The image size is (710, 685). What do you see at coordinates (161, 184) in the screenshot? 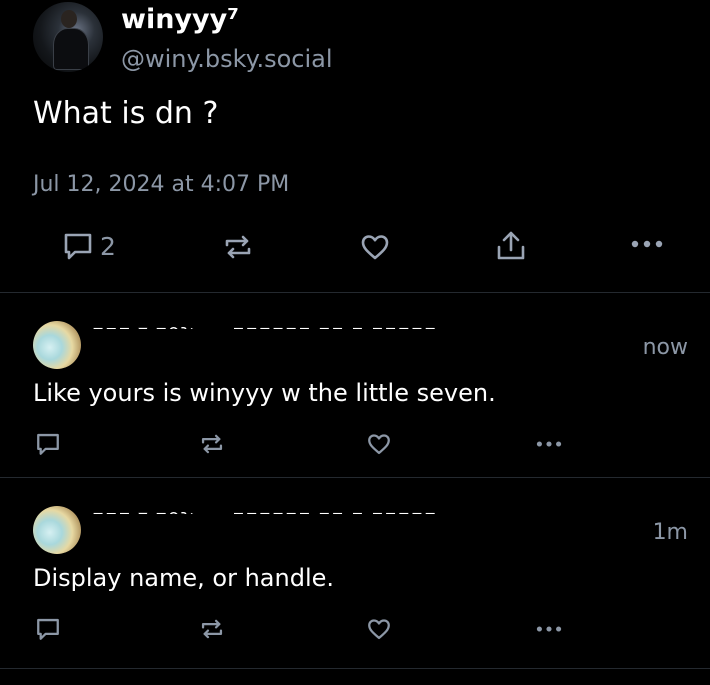
I see `post-timestamp: Jul 12, 2024 at 4:07 PM` at bounding box center [161, 184].